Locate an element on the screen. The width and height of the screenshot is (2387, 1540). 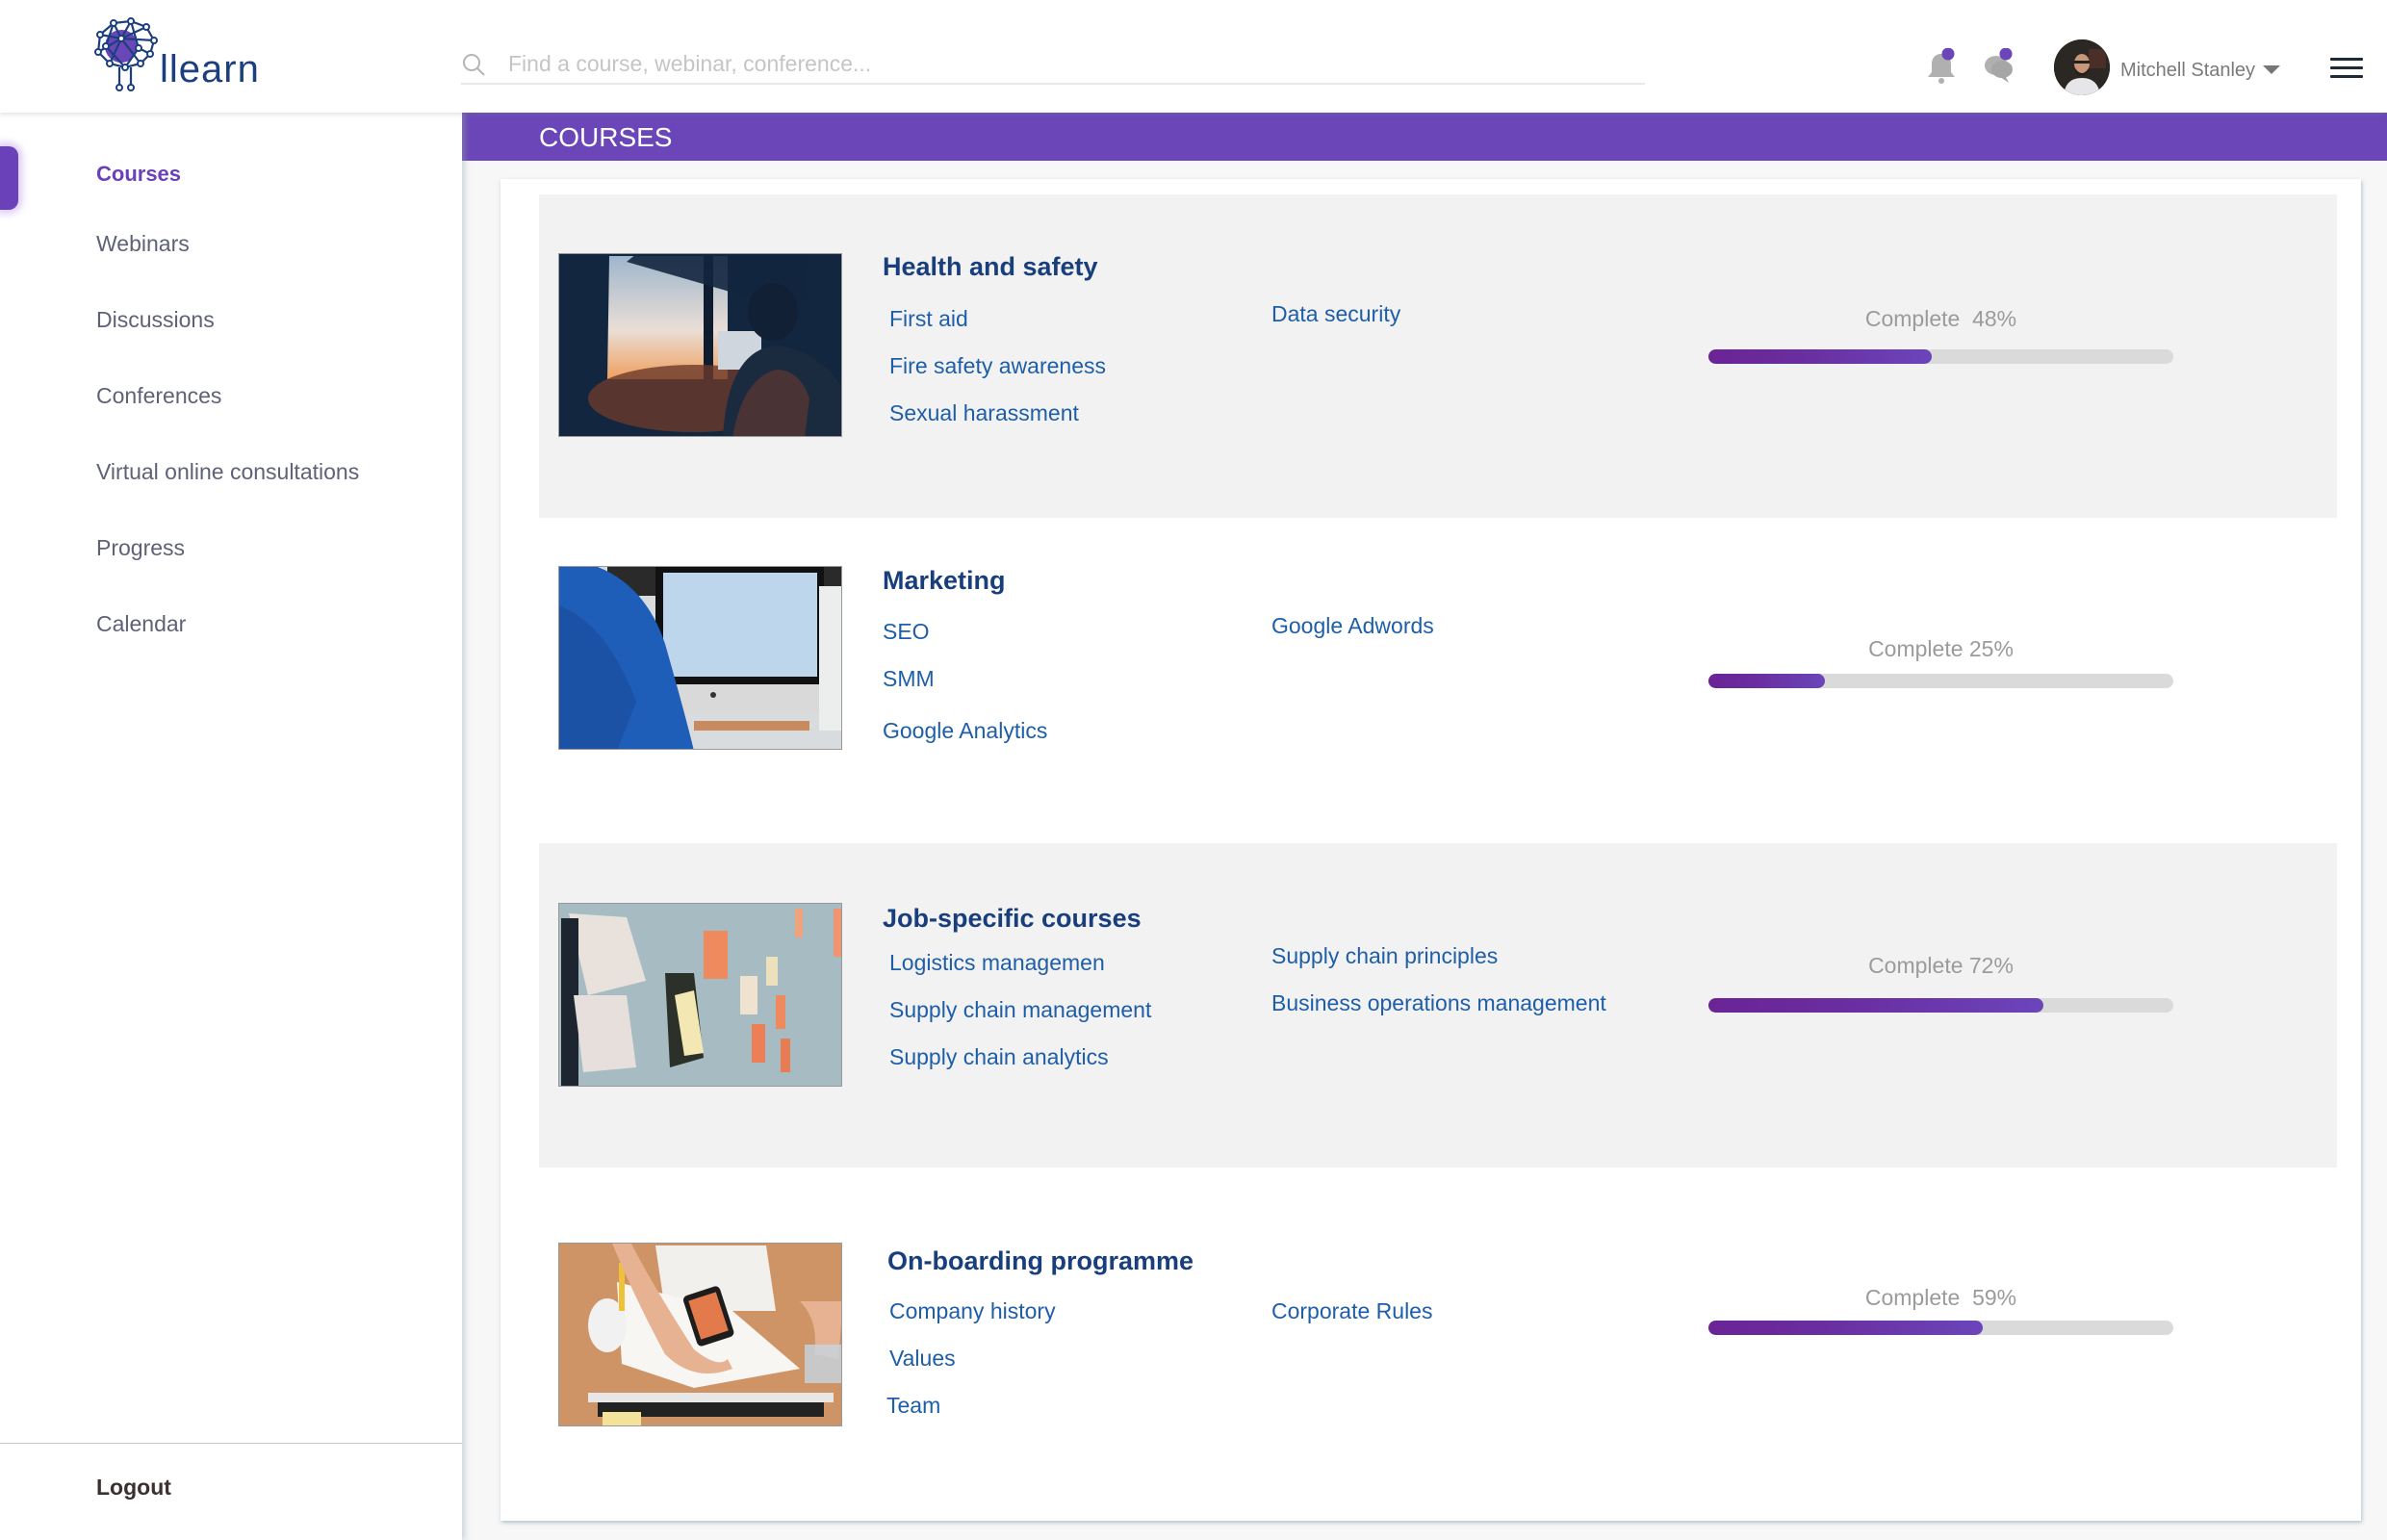
sidebar-item-webinars: Webinars is located at coordinates (143, 243).